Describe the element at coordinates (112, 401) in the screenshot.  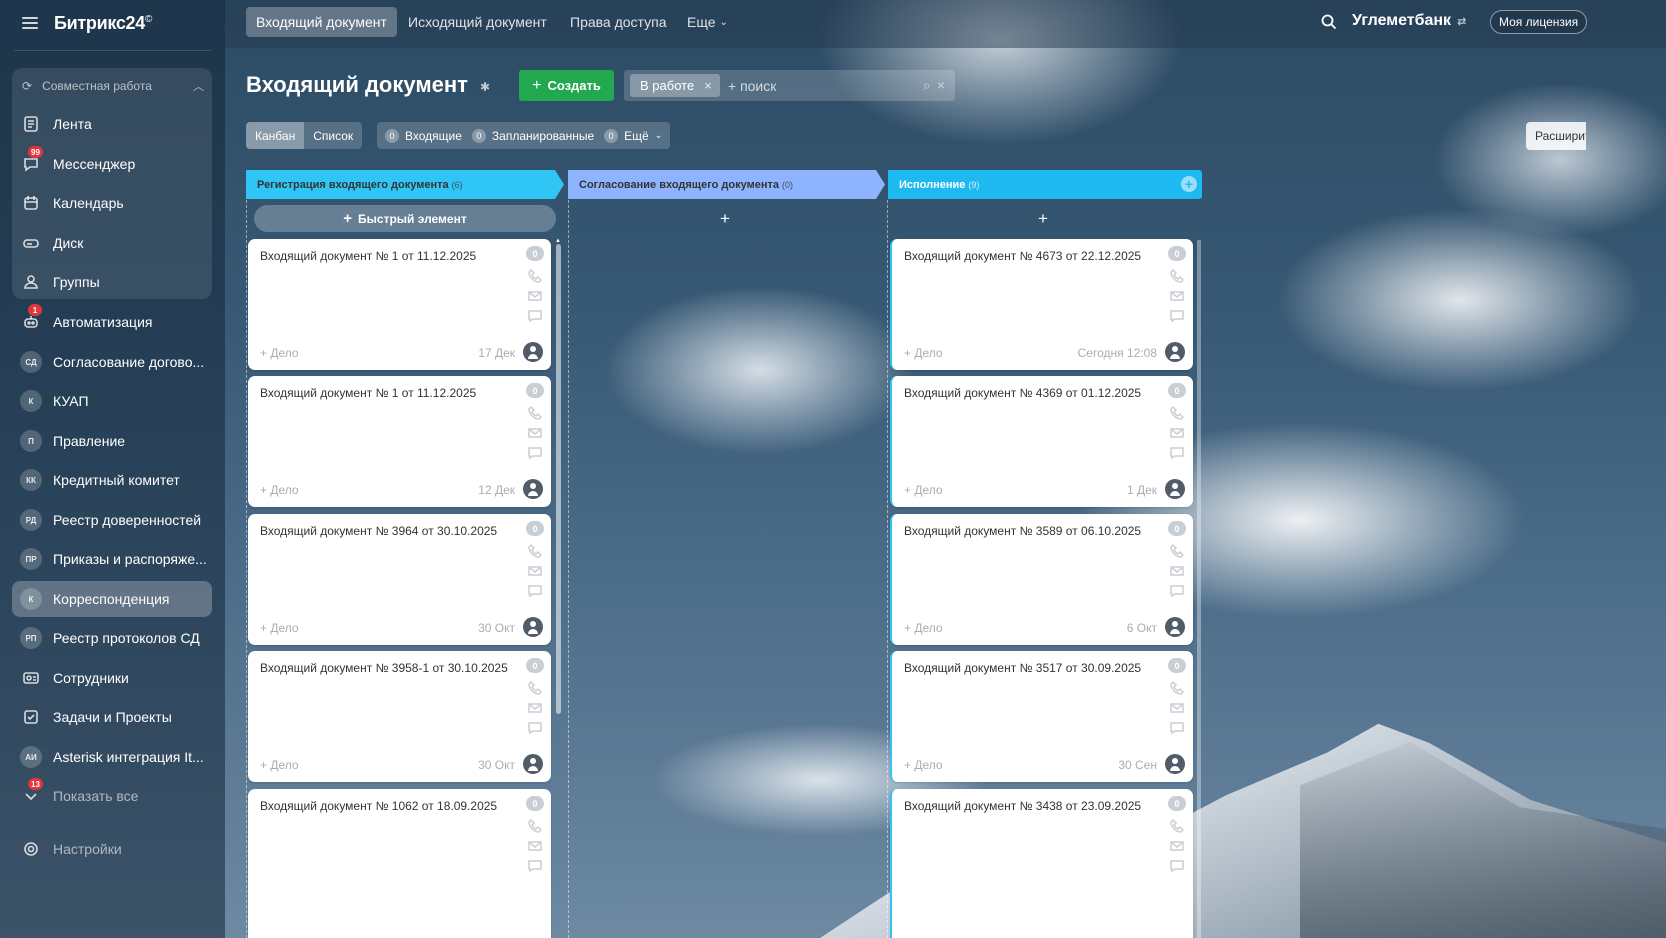
I see `sidebar-item-kuap: К КУАП` at that location.